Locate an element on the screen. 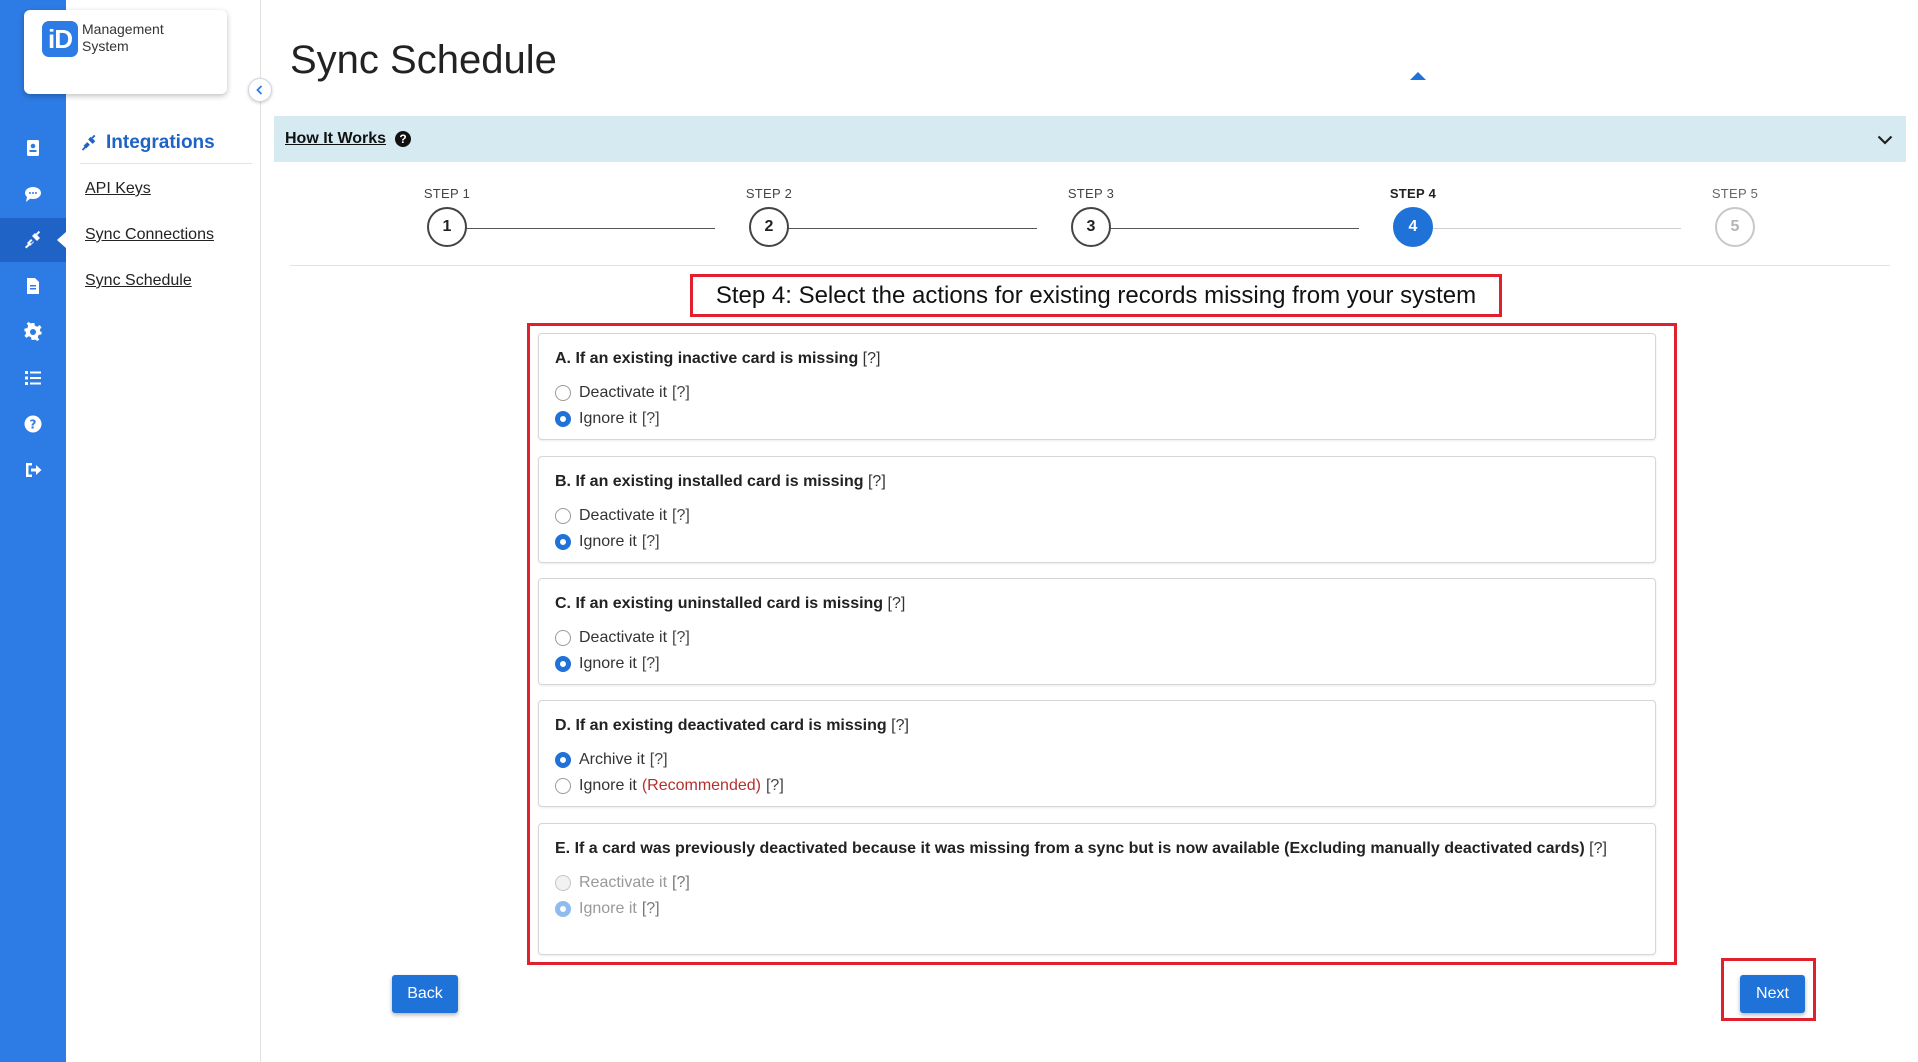 The height and width of the screenshot is (1062, 1918). collapse-sidebar-button is located at coordinates (260, 90).